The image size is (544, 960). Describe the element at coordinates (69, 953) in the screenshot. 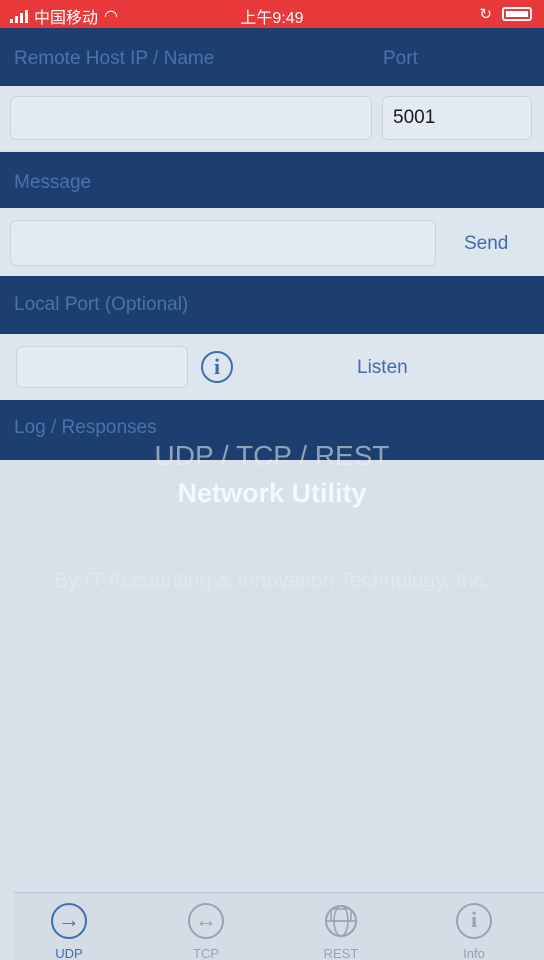

I see `tab-label: UDP` at that location.